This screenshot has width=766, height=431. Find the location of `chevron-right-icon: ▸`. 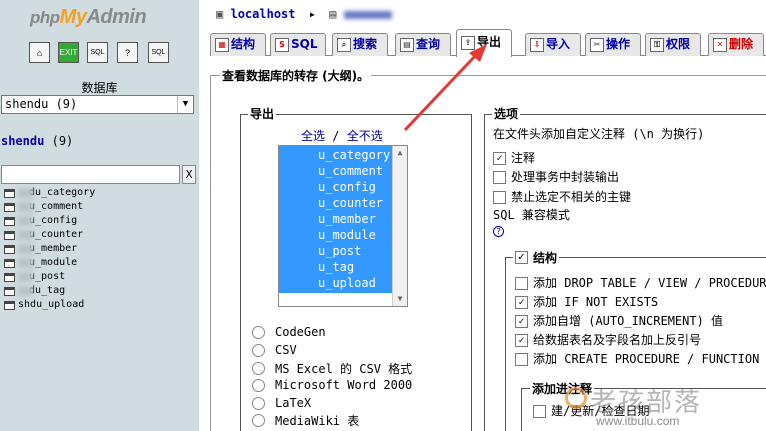

chevron-right-icon: ▸ is located at coordinates (312, 14).